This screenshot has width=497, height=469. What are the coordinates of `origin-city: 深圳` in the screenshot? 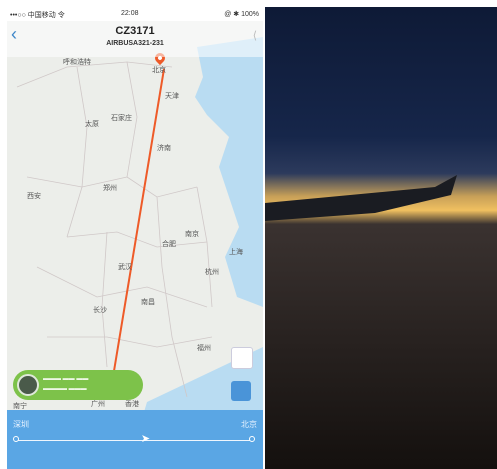 It's located at (21, 424).